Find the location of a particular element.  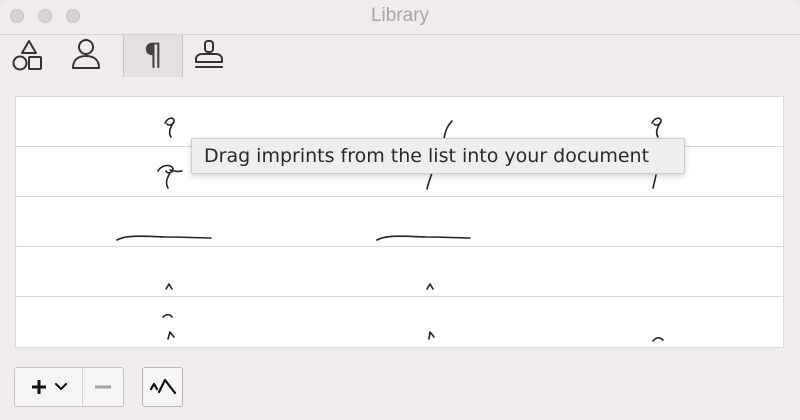

imprint-icon is located at coordinates (162, 386).